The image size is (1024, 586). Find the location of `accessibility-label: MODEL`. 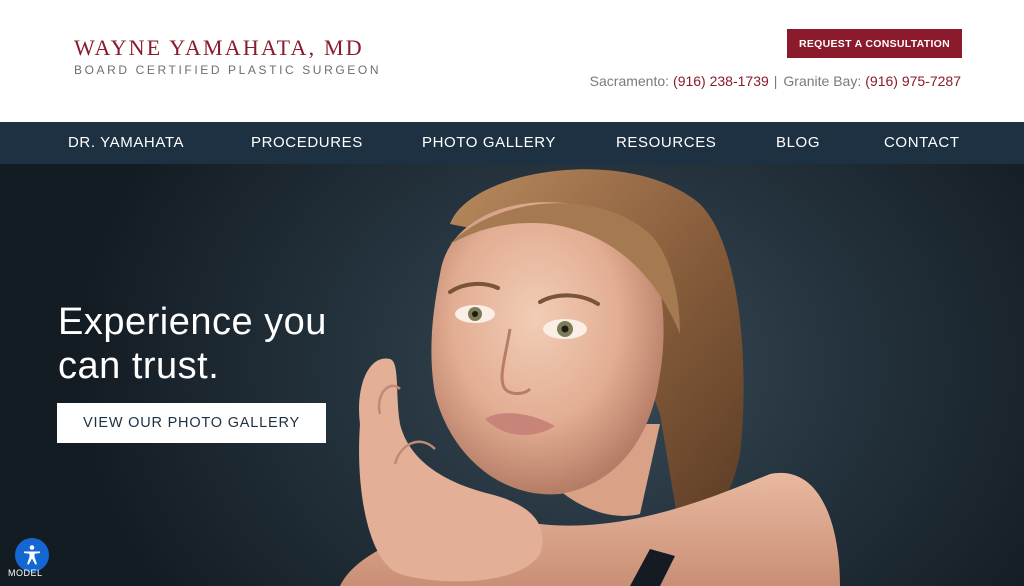

accessibility-label: MODEL is located at coordinates (25, 573).